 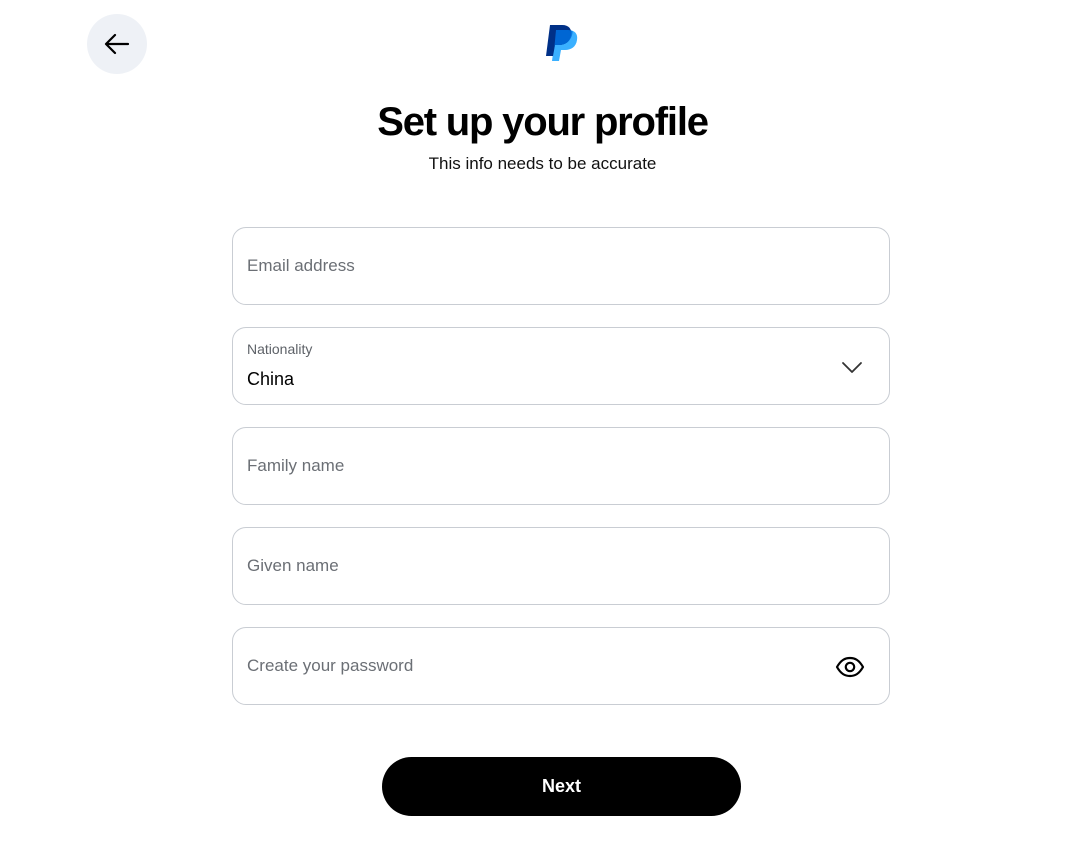 I want to click on family-name-field, so click(x=561, y=466).